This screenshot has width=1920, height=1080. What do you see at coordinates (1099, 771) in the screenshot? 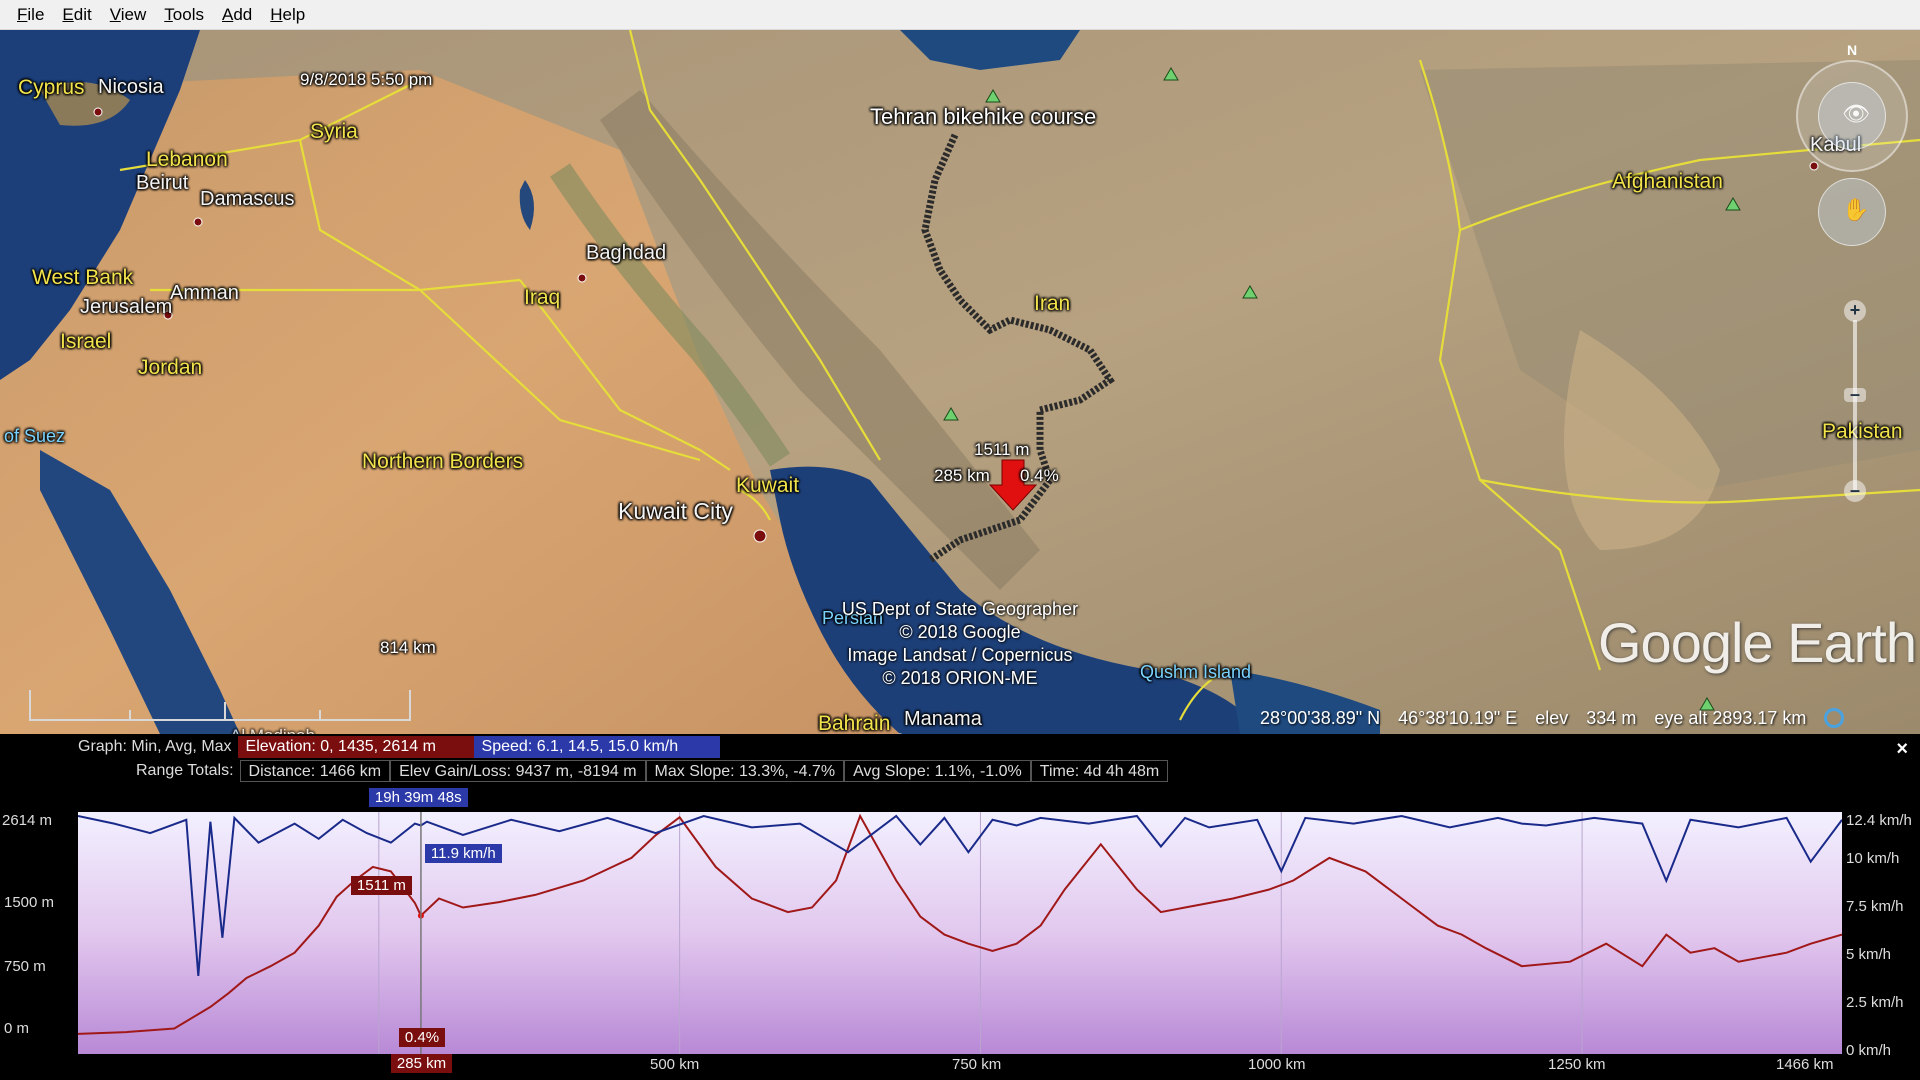
I see `total-time: Time: 4d 4h 48m` at bounding box center [1099, 771].